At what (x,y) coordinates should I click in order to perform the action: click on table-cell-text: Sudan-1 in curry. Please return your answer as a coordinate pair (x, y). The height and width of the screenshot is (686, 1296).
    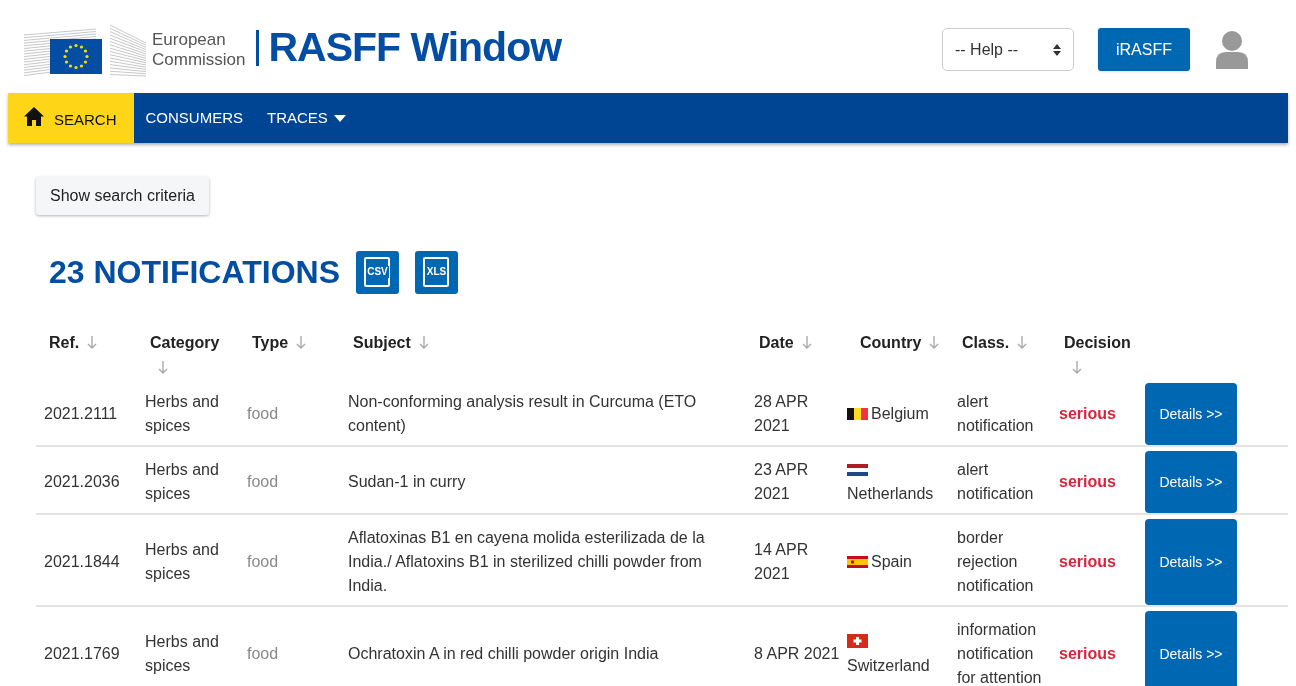
    Looking at the image, I should click on (407, 482).